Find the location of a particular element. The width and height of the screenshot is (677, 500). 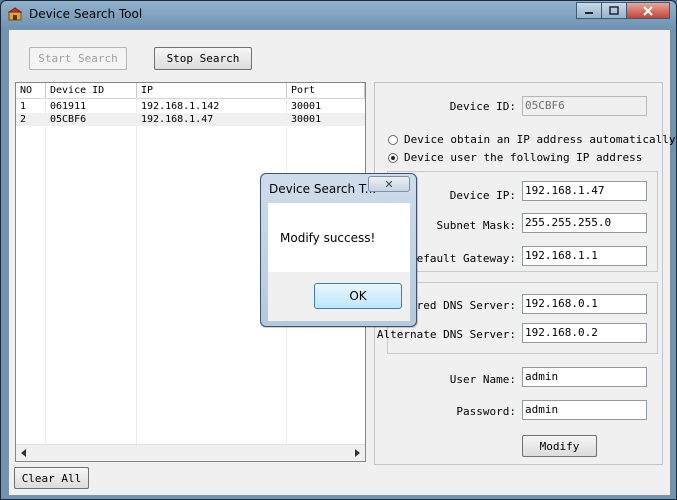

radio-manual-ip-label: Device user the following IP address is located at coordinates (523, 157).